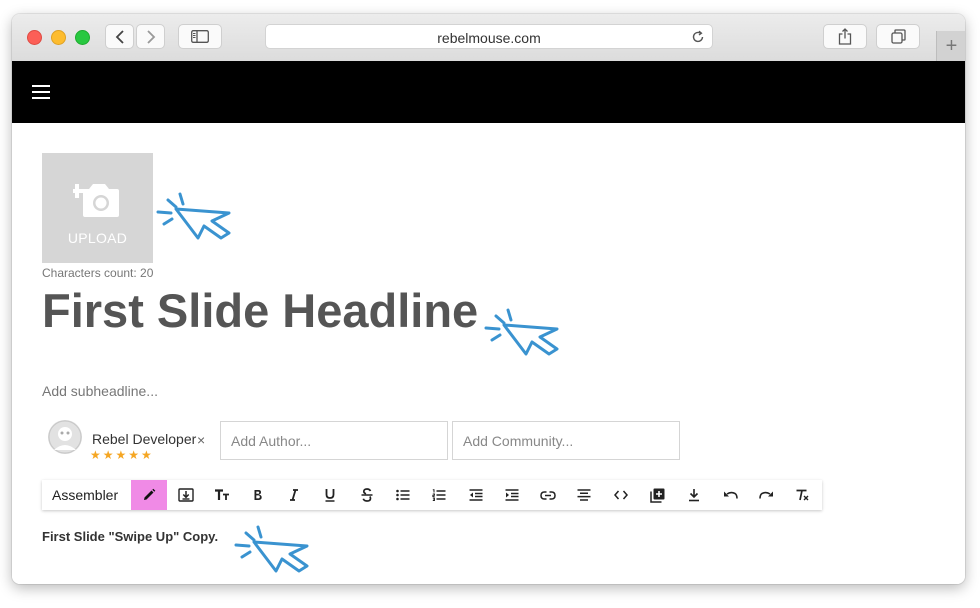 The width and height of the screenshot is (980, 608). I want to click on redo-icon, so click(765, 495).